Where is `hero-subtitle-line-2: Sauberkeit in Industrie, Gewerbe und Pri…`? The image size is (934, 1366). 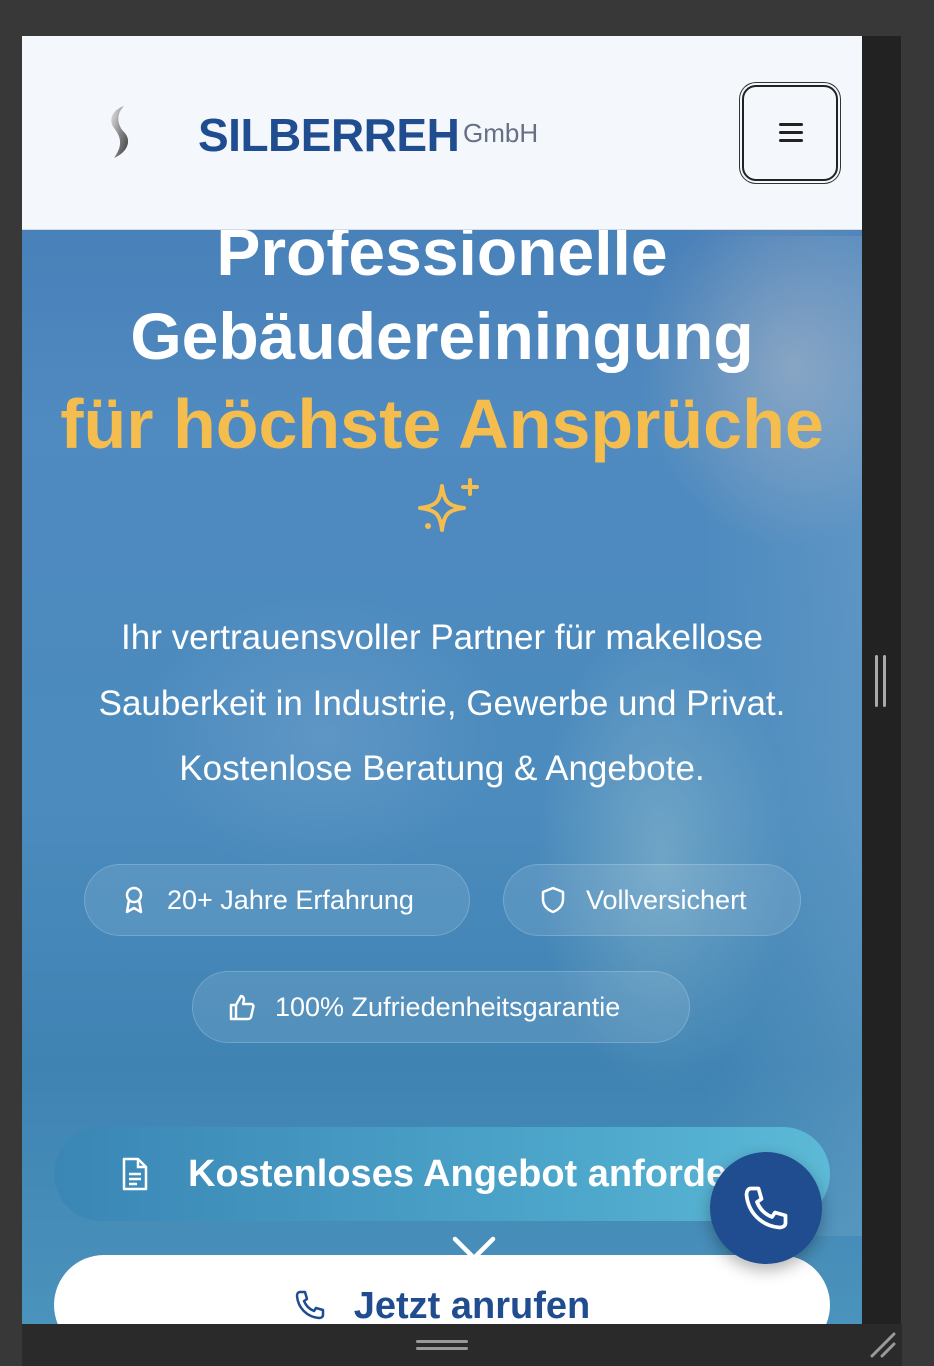 hero-subtitle-line-2: Sauberkeit in Industrie, Gewerbe und Pri… is located at coordinates (442, 703).